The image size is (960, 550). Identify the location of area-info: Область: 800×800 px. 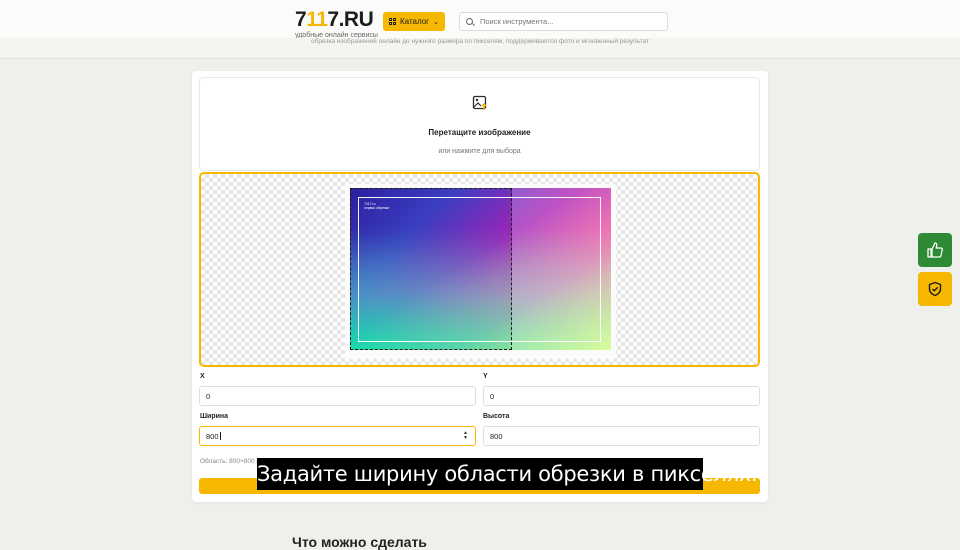
(232, 461).